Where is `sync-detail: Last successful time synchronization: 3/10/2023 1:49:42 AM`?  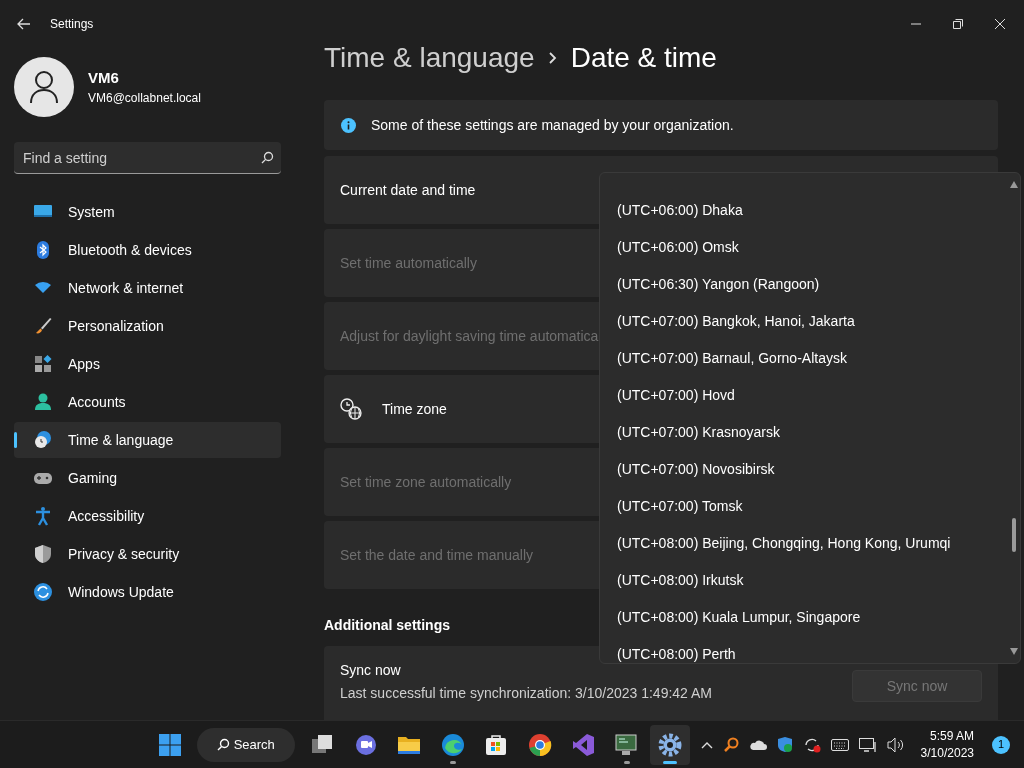 sync-detail: Last successful time synchronization: 3/10/2023 1:49:42 AM is located at coordinates (526, 693).